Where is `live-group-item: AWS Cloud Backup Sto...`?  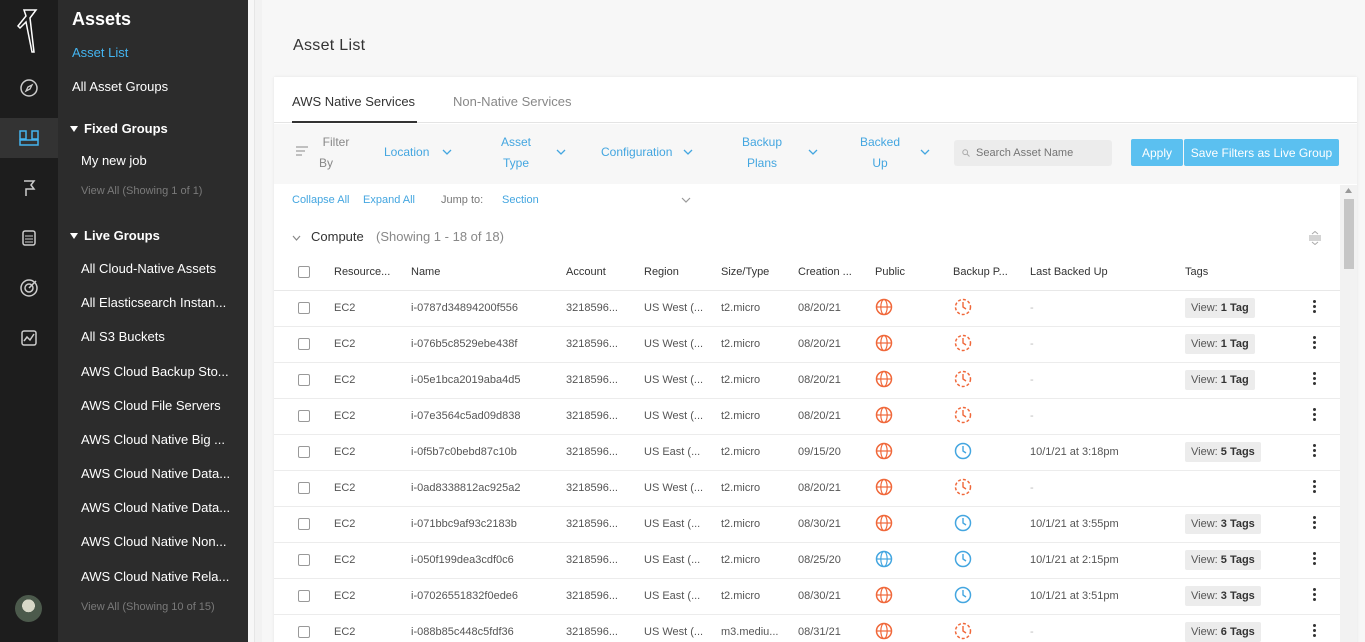 live-group-item: AWS Cloud Backup Sto... is located at coordinates (161, 371).